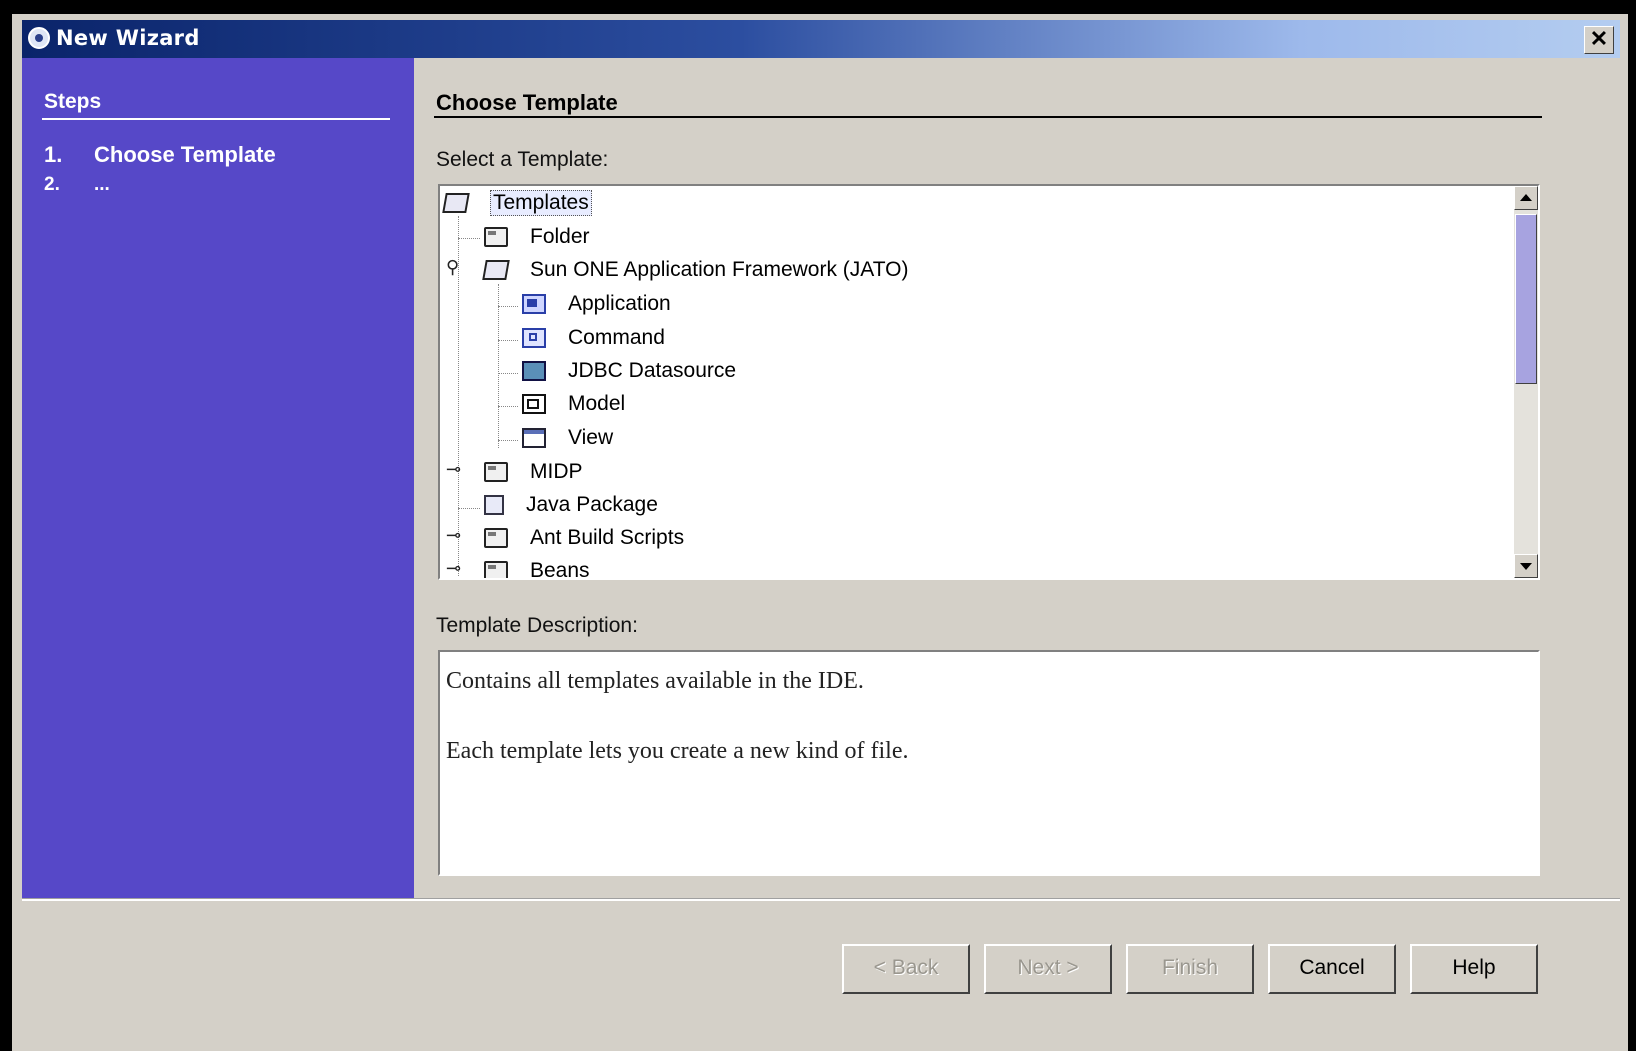 The width and height of the screenshot is (1636, 1051). What do you see at coordinates (534, 338) in the screenshot?
I see `command-icon` at bounding box center [534, 338].